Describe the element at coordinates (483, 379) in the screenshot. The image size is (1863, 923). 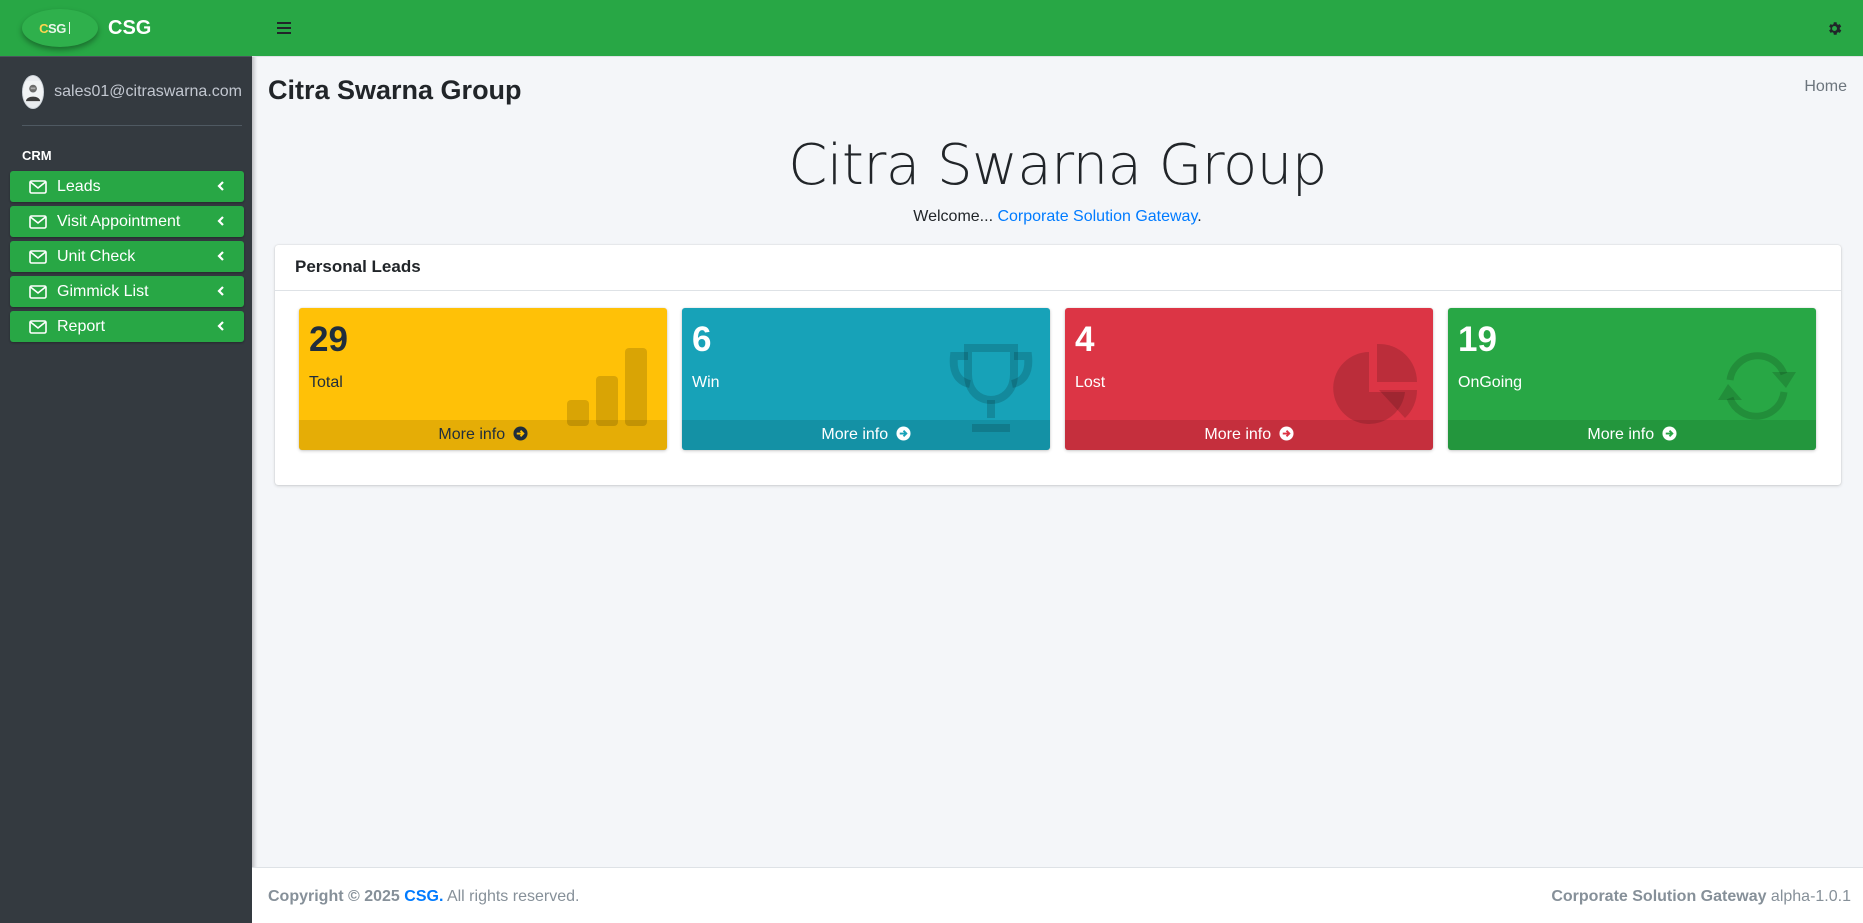
I see `stat-box-total: 29 Total More info` at that location.